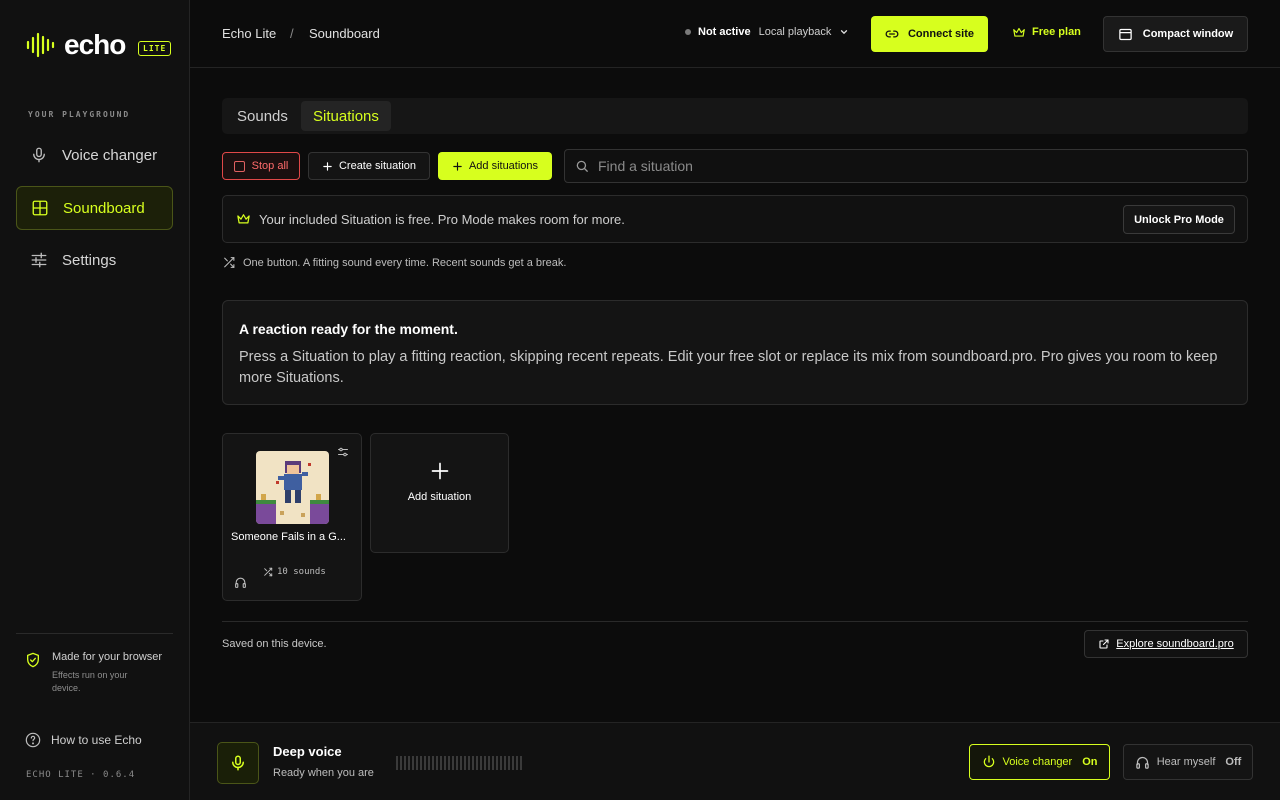 Image resolution: width=1280 pixels, height=800 pixels. What do you see at coordinates (301, 572) in the screenshot?
I see `sound-count-text: 10 sounds` at bounding box center [301, 572].